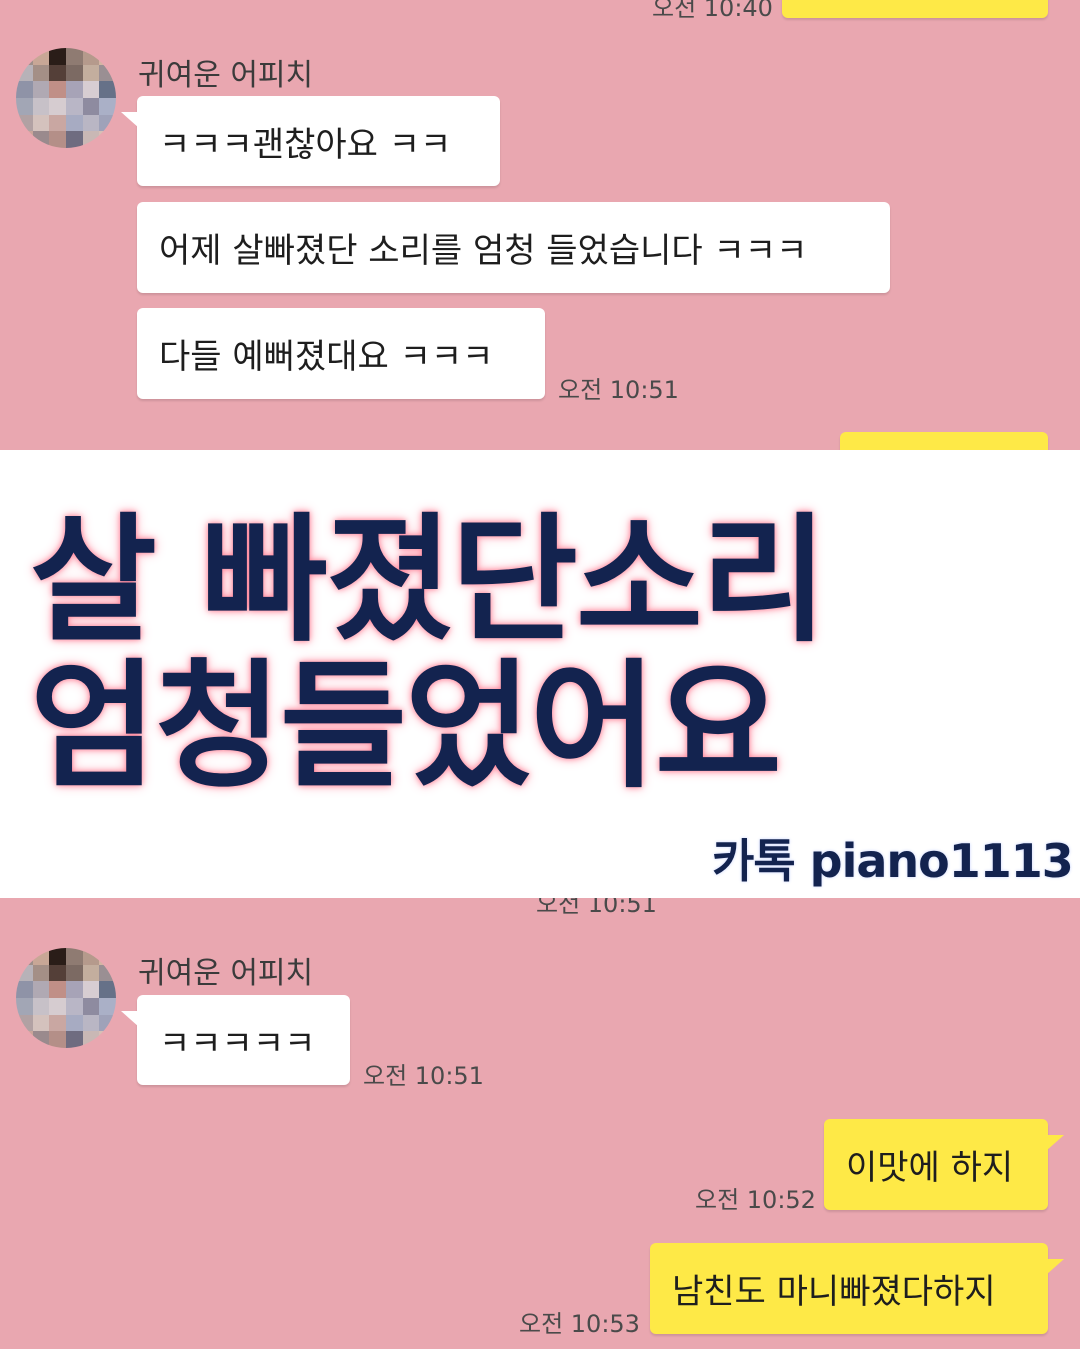 The height and width of the screenshot is (1349, 1080). Describe the element at coordinates (930, 1168) in the screenshot. I see `message-text: 이맛에 하지` at that location.